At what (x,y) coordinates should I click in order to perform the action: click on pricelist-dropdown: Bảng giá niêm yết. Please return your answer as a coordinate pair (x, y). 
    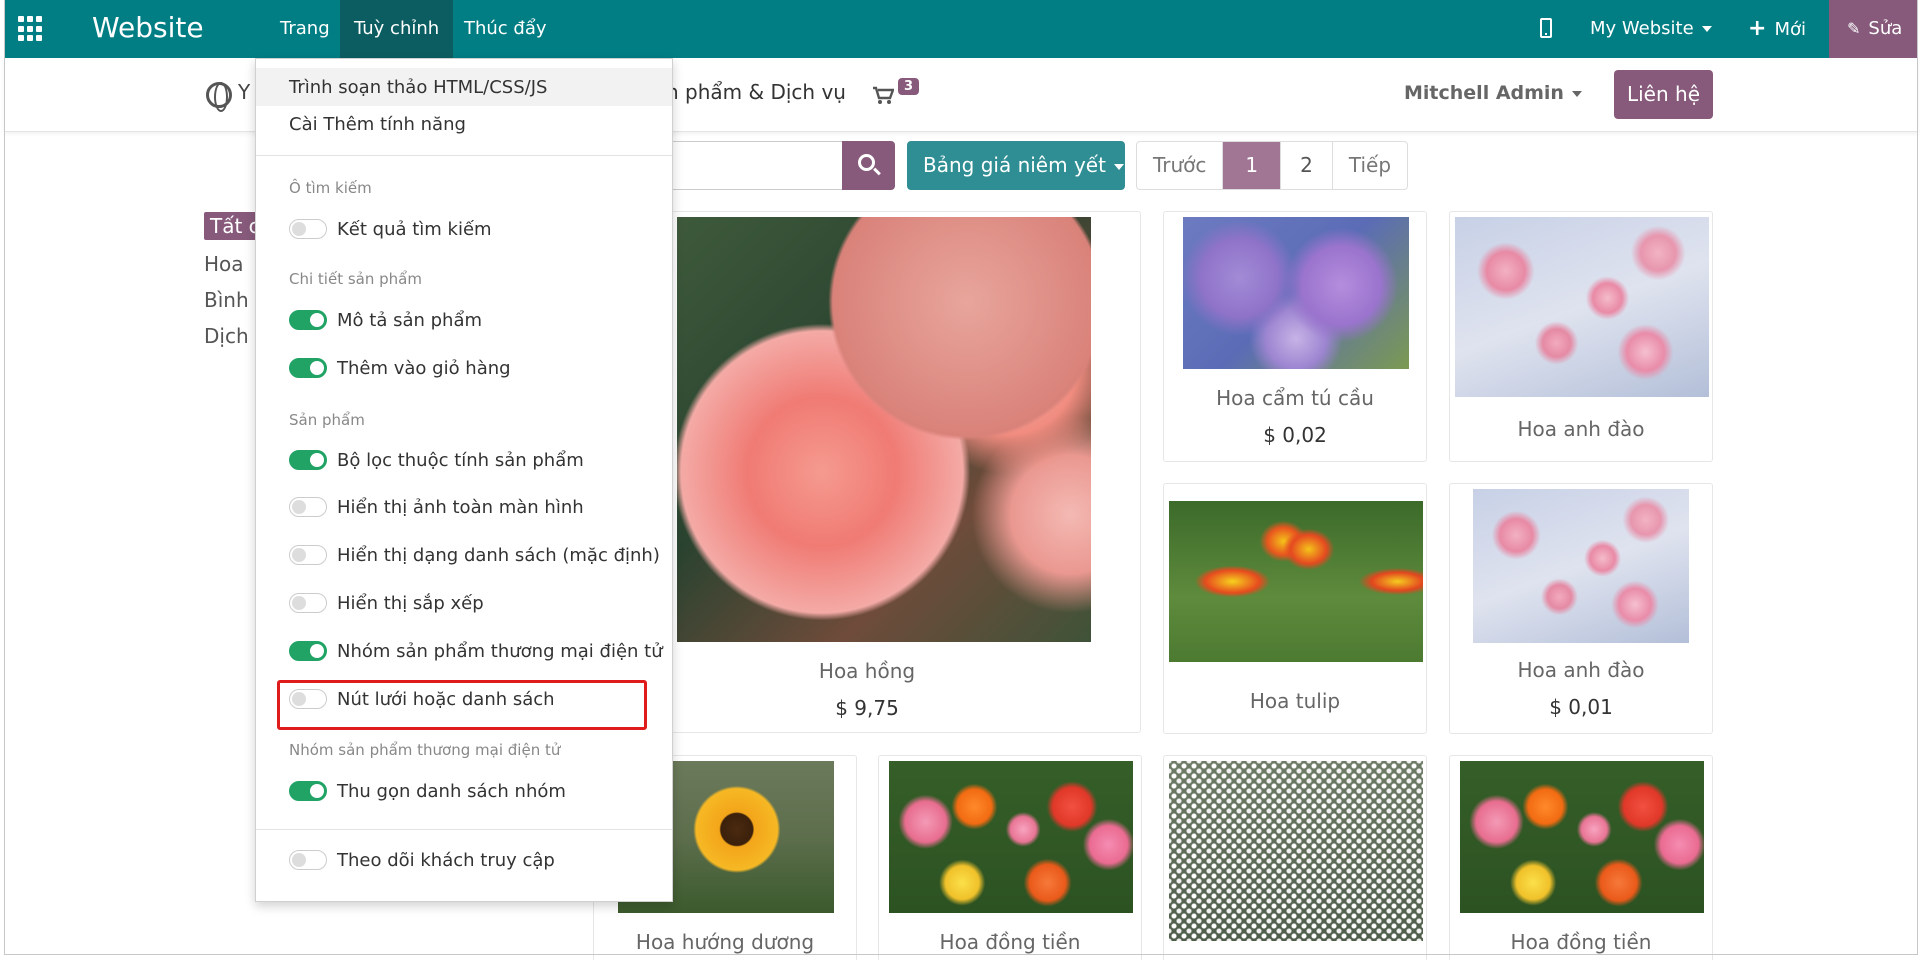
    Looking at the image, I should click on (1016, 165).